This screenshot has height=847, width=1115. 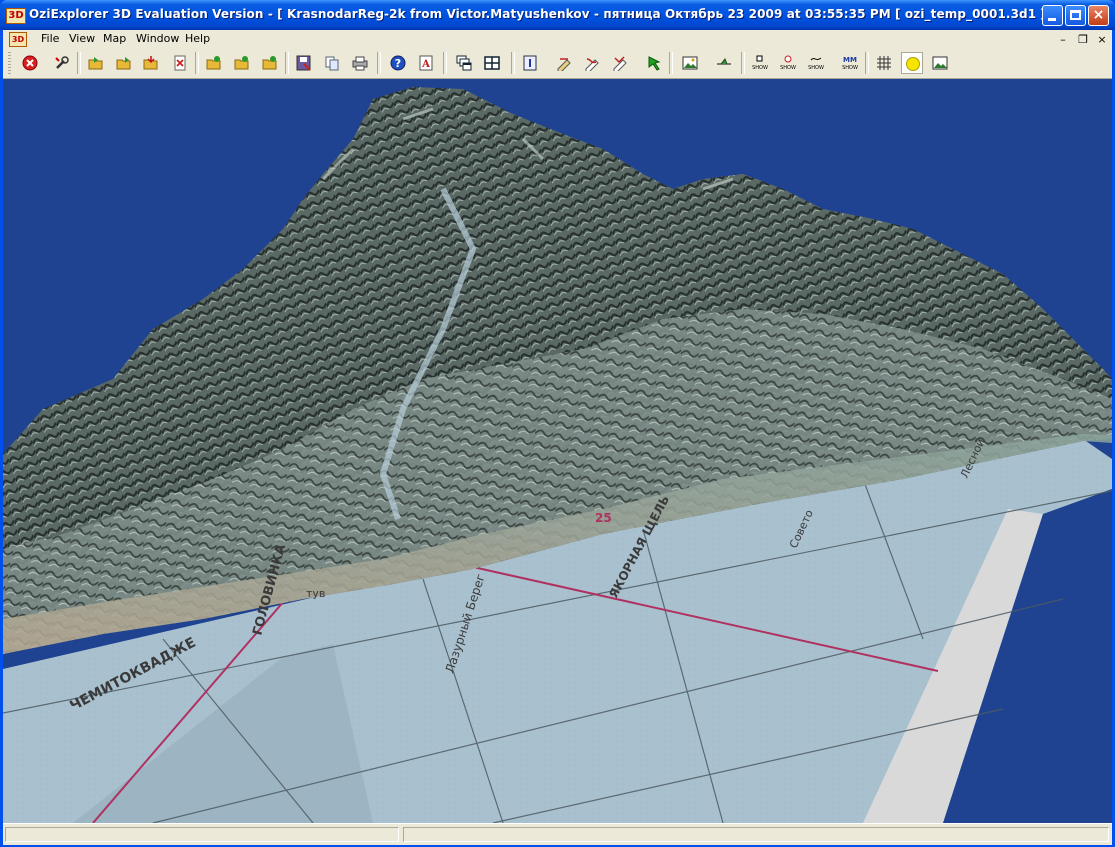 I want to click on snapshot-button, so click(x=940, y=63).